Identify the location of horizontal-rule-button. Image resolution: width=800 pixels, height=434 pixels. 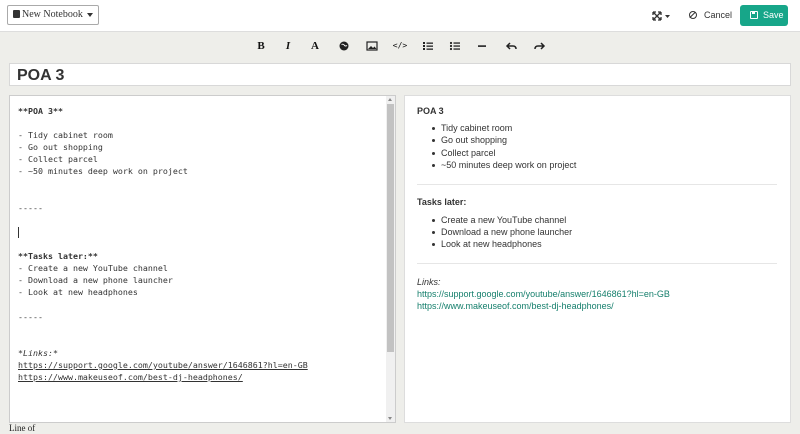
(482, 46).